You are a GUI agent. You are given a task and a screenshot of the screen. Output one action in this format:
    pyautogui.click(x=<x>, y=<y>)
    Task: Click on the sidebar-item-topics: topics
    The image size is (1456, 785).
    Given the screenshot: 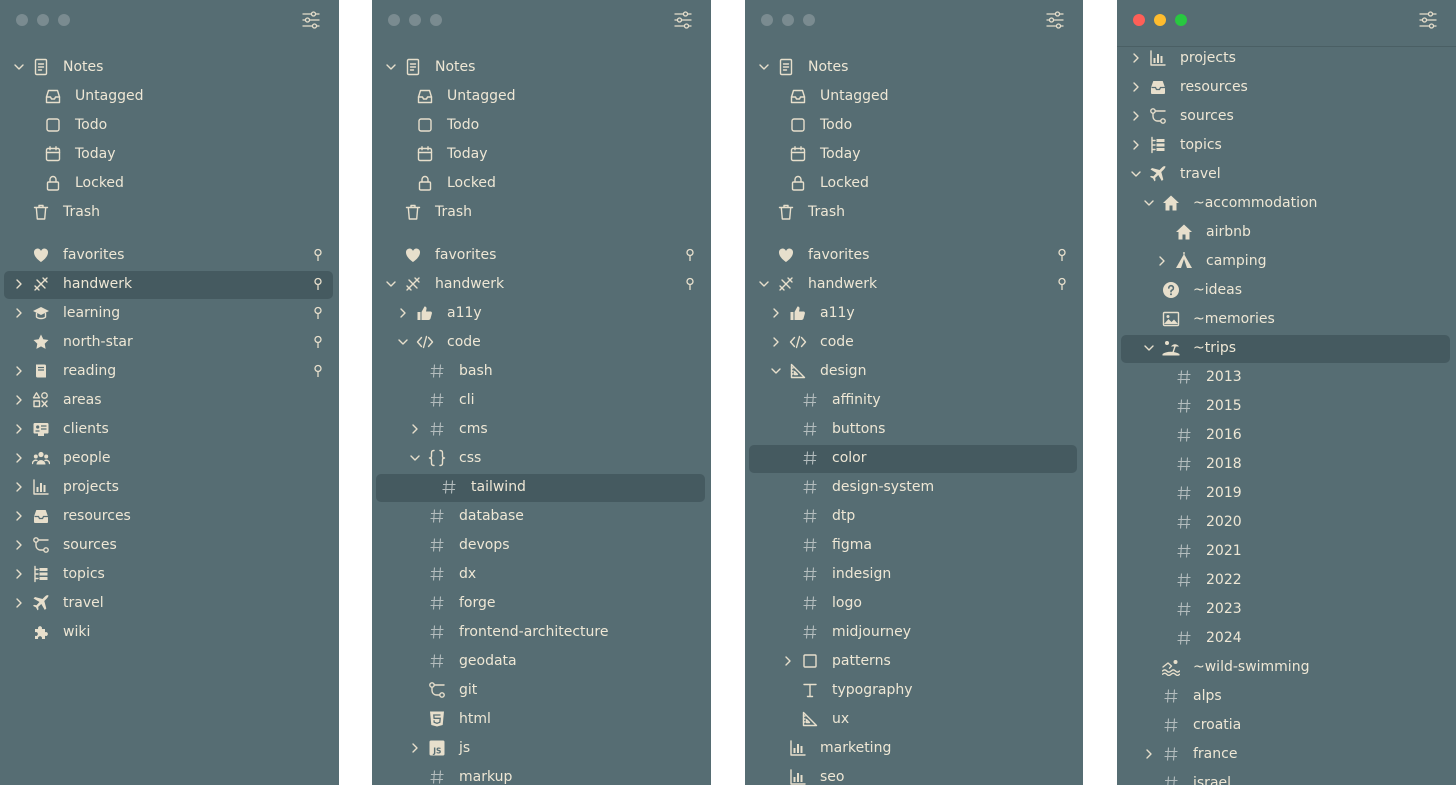 What is the action you would take?
    pyautogui.click(x=169, y=574)
    